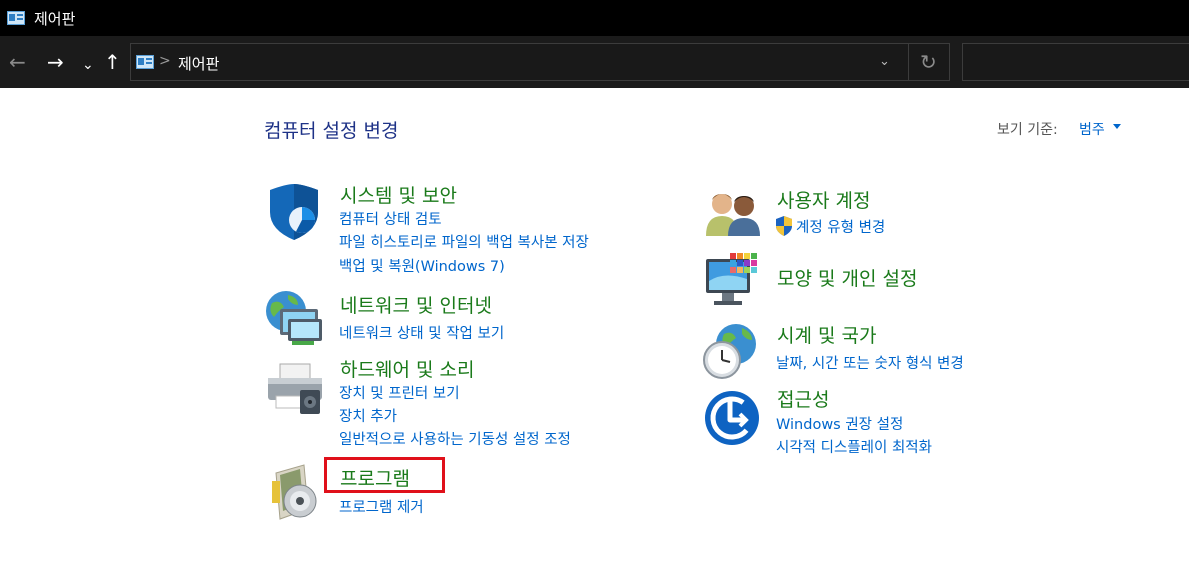 This screenshot has height=572, width=1189. I want to click on category-appearance-title: 모양 및 개인 설정, so click(847, 277).